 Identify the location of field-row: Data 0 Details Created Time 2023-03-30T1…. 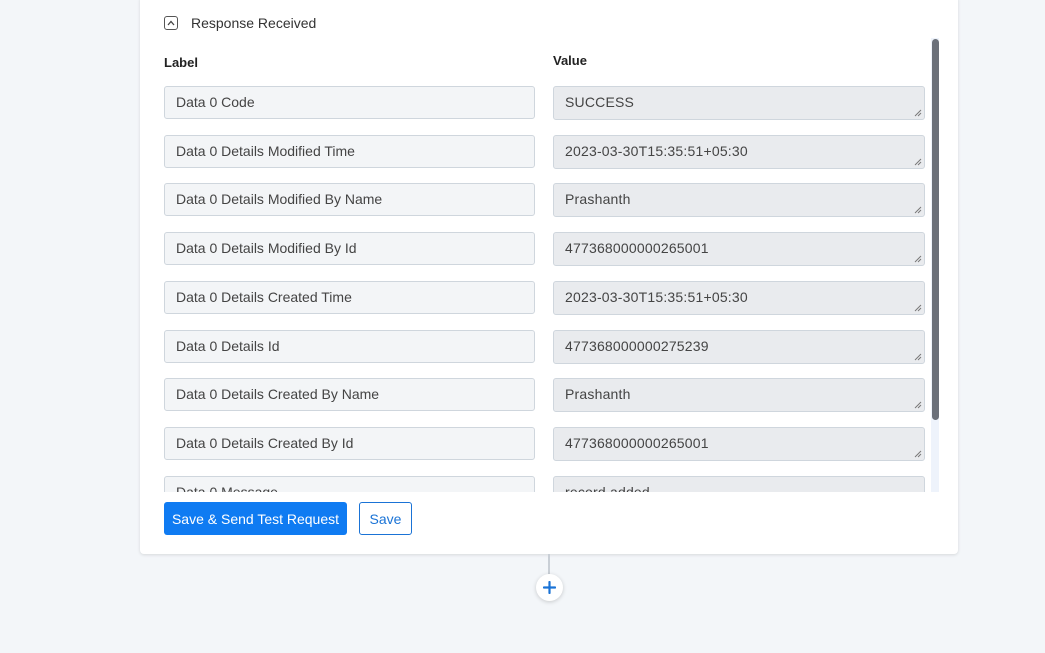
(544, 298).